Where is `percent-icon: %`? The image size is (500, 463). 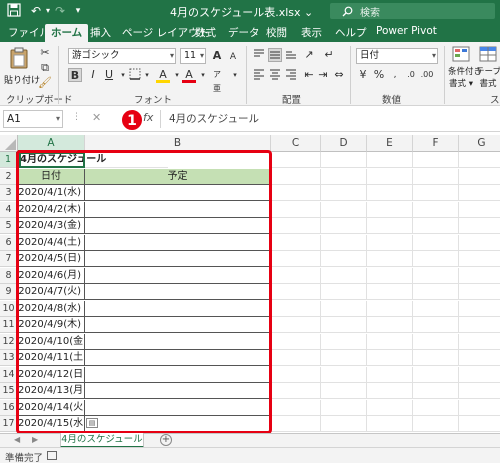 percent-icon: % is located at coordinates (379, 75).